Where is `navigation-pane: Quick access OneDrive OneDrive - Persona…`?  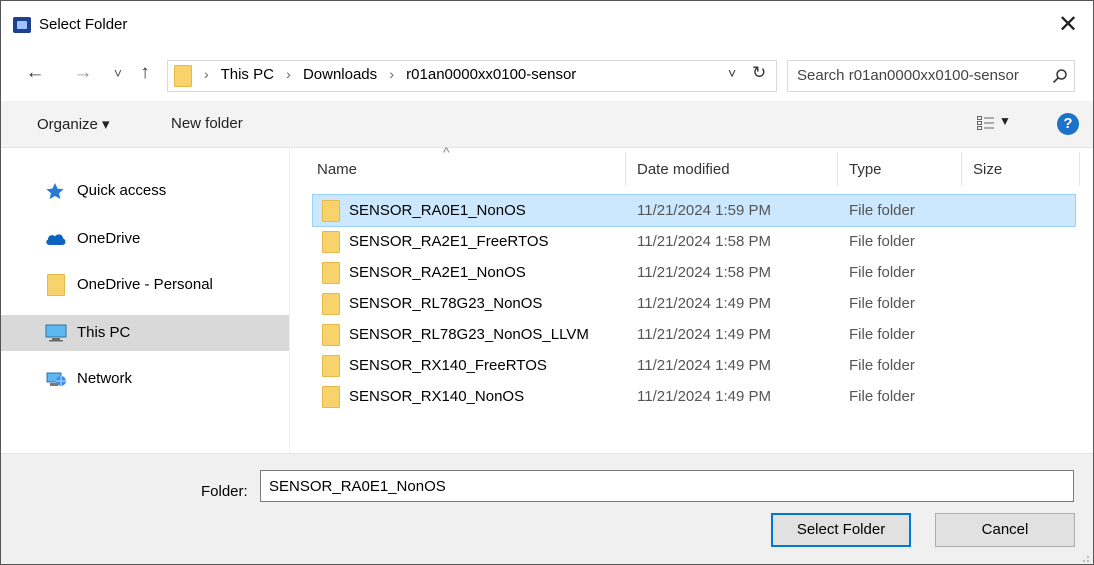
navigation-pane: Quick access OneDrive OneDrive - Persona… is located at coordinates (145, 300).